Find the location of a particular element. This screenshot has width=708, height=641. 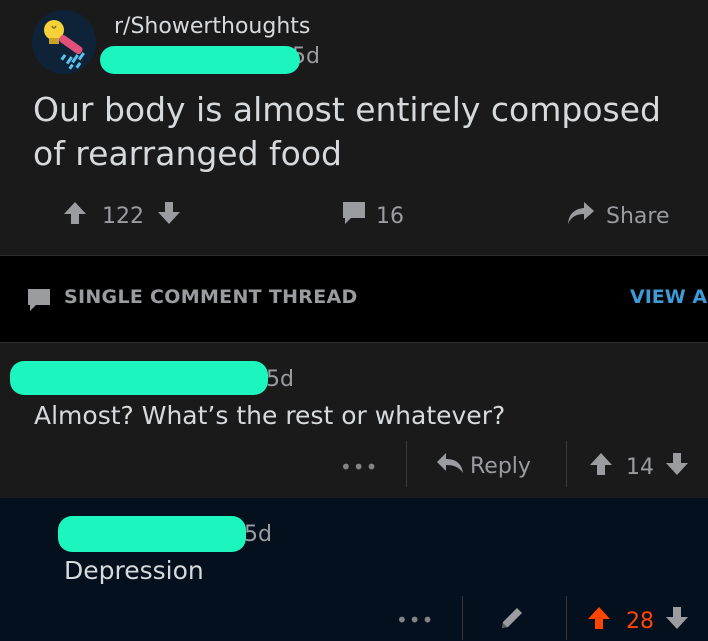

comment-score: 14 is located at coordinates (640, 467).